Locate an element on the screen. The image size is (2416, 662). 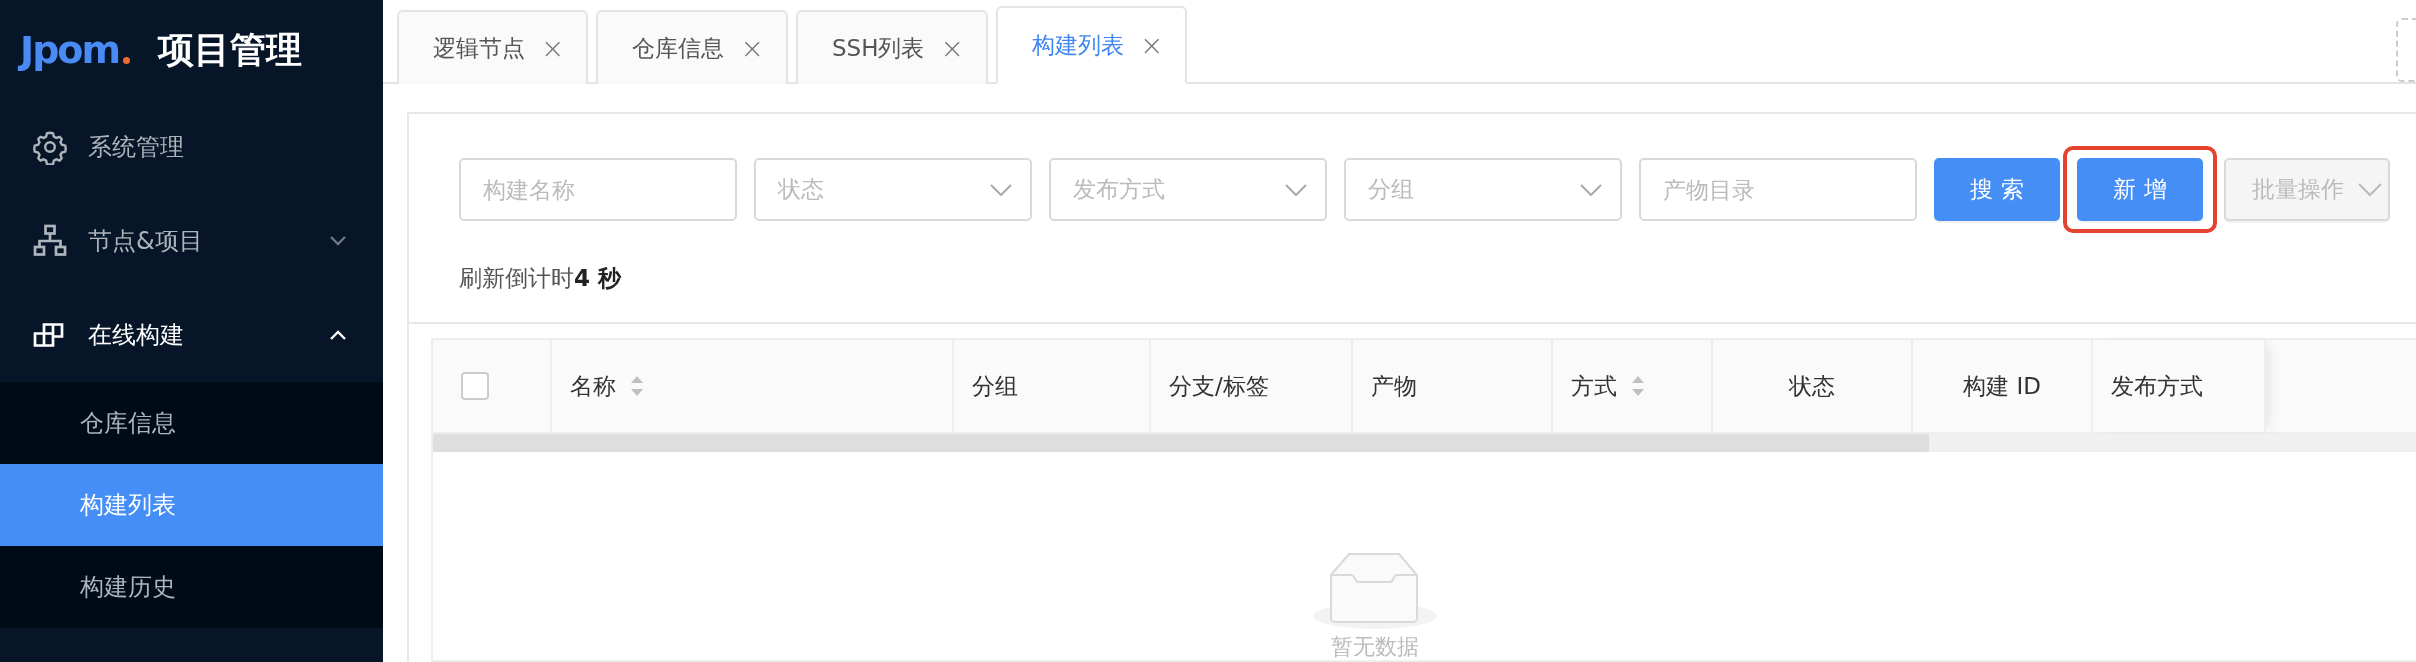
tab: 逻辑节点 × is located at coordinates (493, 47).